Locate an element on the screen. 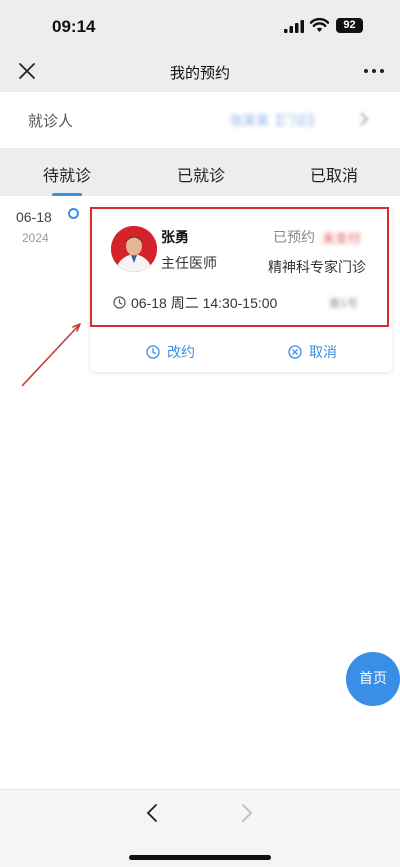 This screenshot has width=400, height=867. highlight-box is located at coordinates (239, 267).